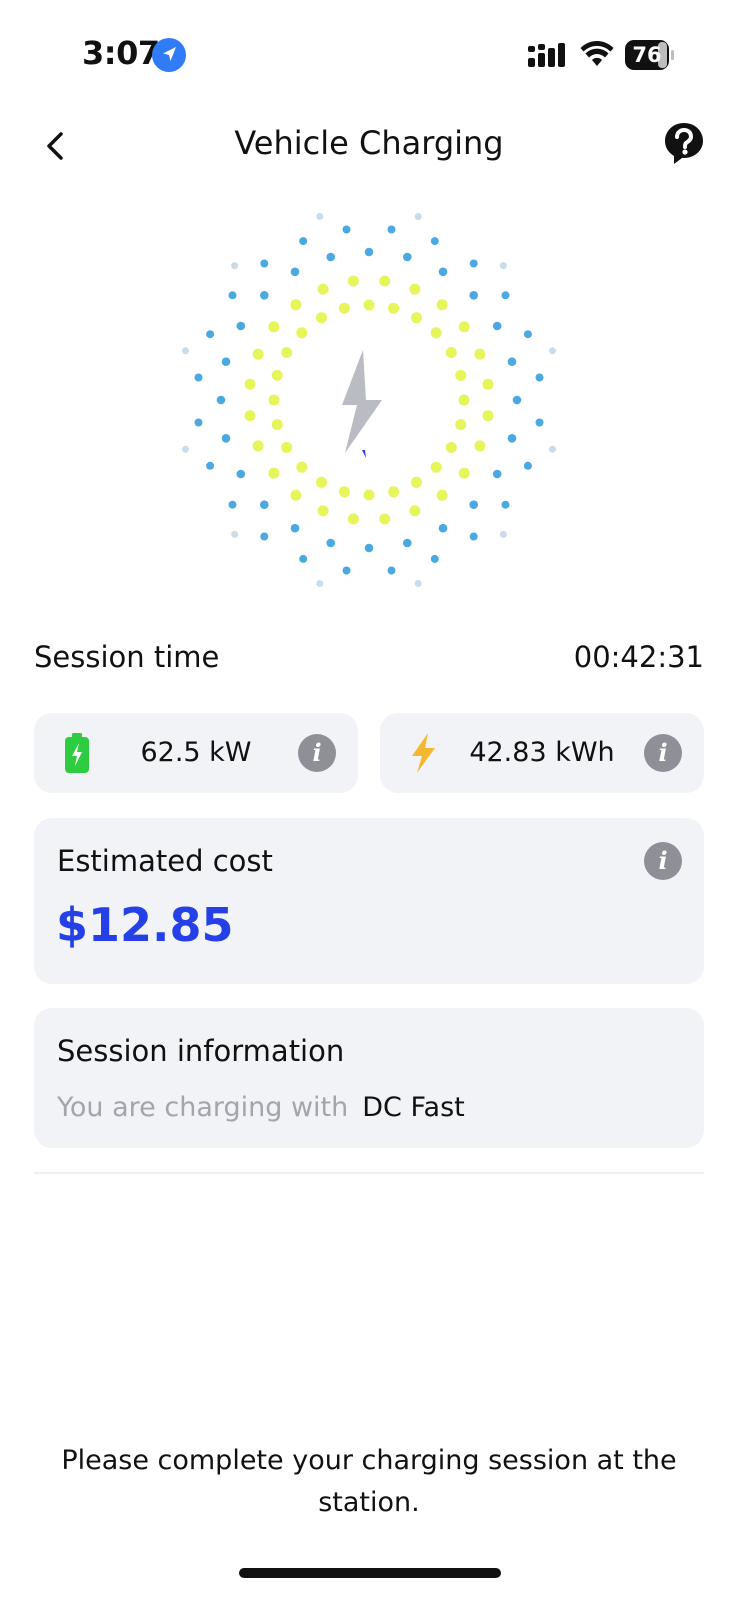 The image size is (738, 1600). What do you see at coordinates (145, 925) in the screenshot?
I see `estimated-cost-value: $12.85` at bounding box center [145, 925].